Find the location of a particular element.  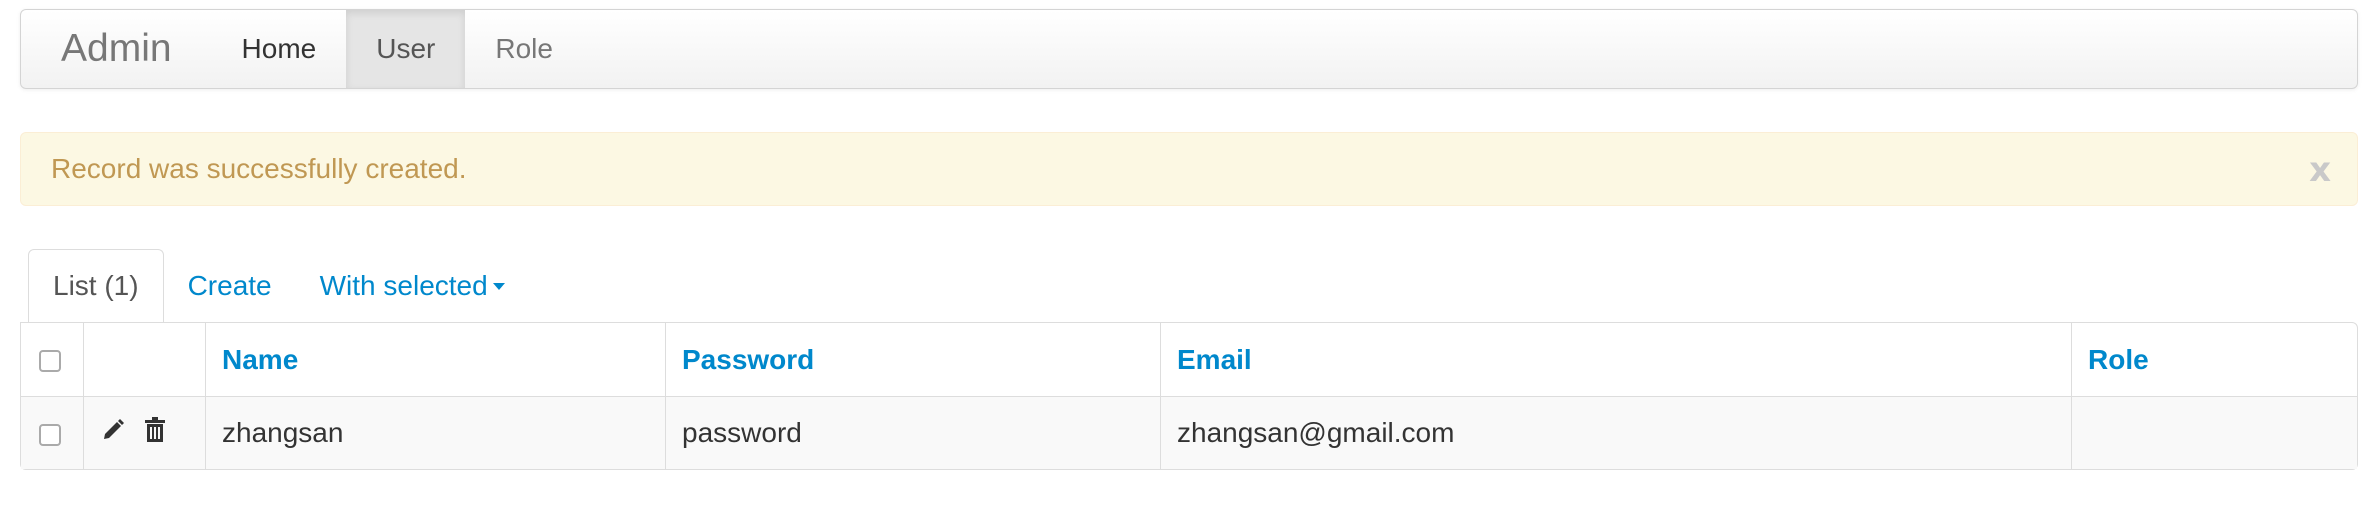

alert-close-button: x is located at coordinates (2320, 170).